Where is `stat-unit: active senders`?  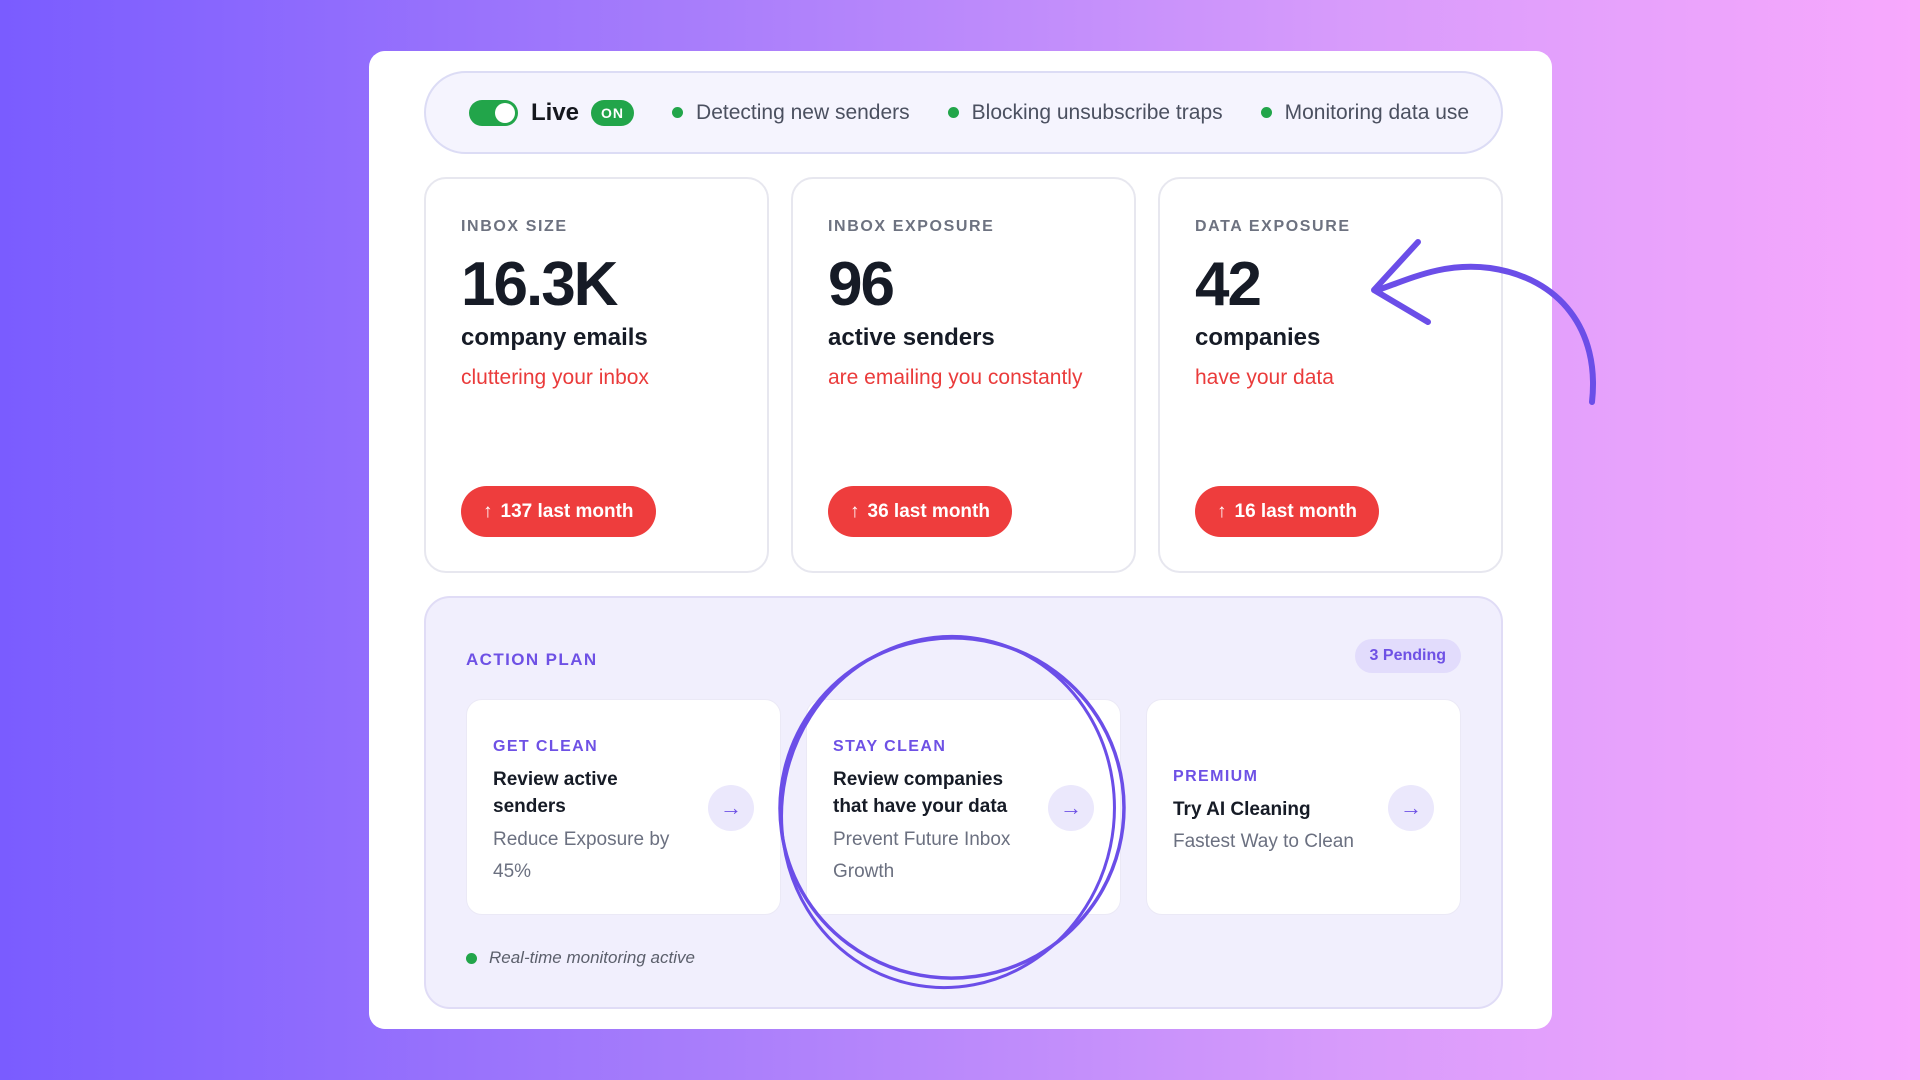 stat-unit: active senders is located at coordinates (911, 337).